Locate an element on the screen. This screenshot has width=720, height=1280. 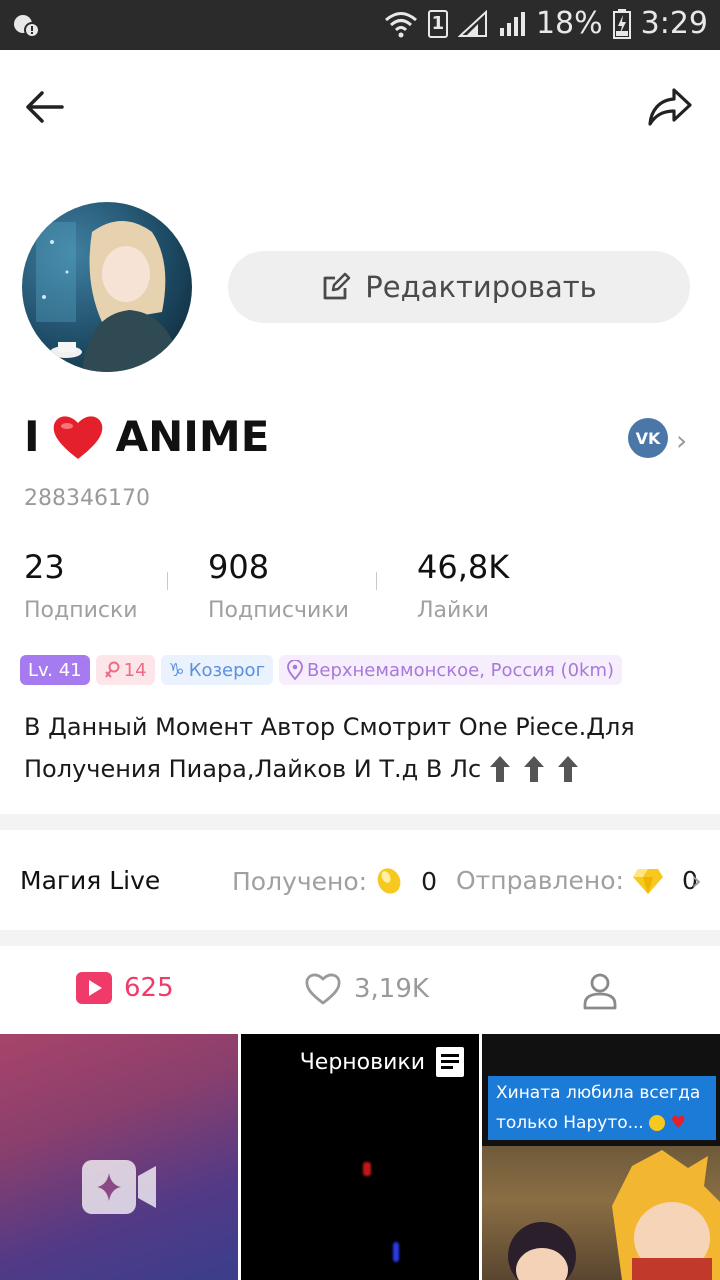
magic-received: Получено: 0 is located at coordinates (334, 881).